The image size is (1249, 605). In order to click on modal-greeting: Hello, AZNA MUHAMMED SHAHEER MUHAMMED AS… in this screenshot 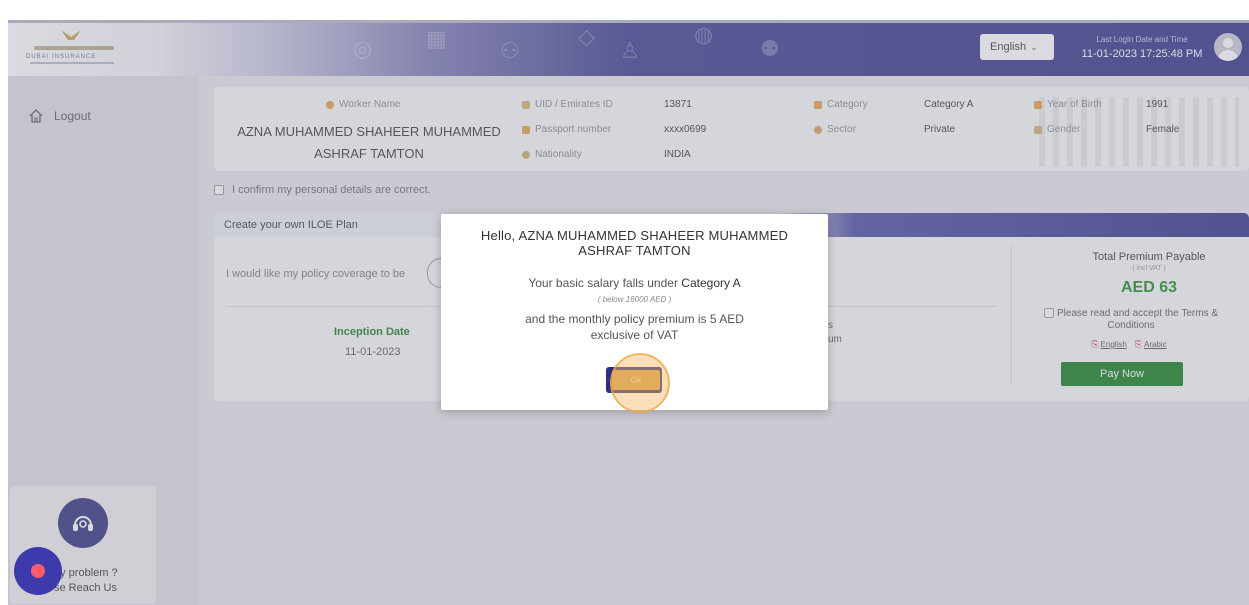, I will do `click(634, 243)`.